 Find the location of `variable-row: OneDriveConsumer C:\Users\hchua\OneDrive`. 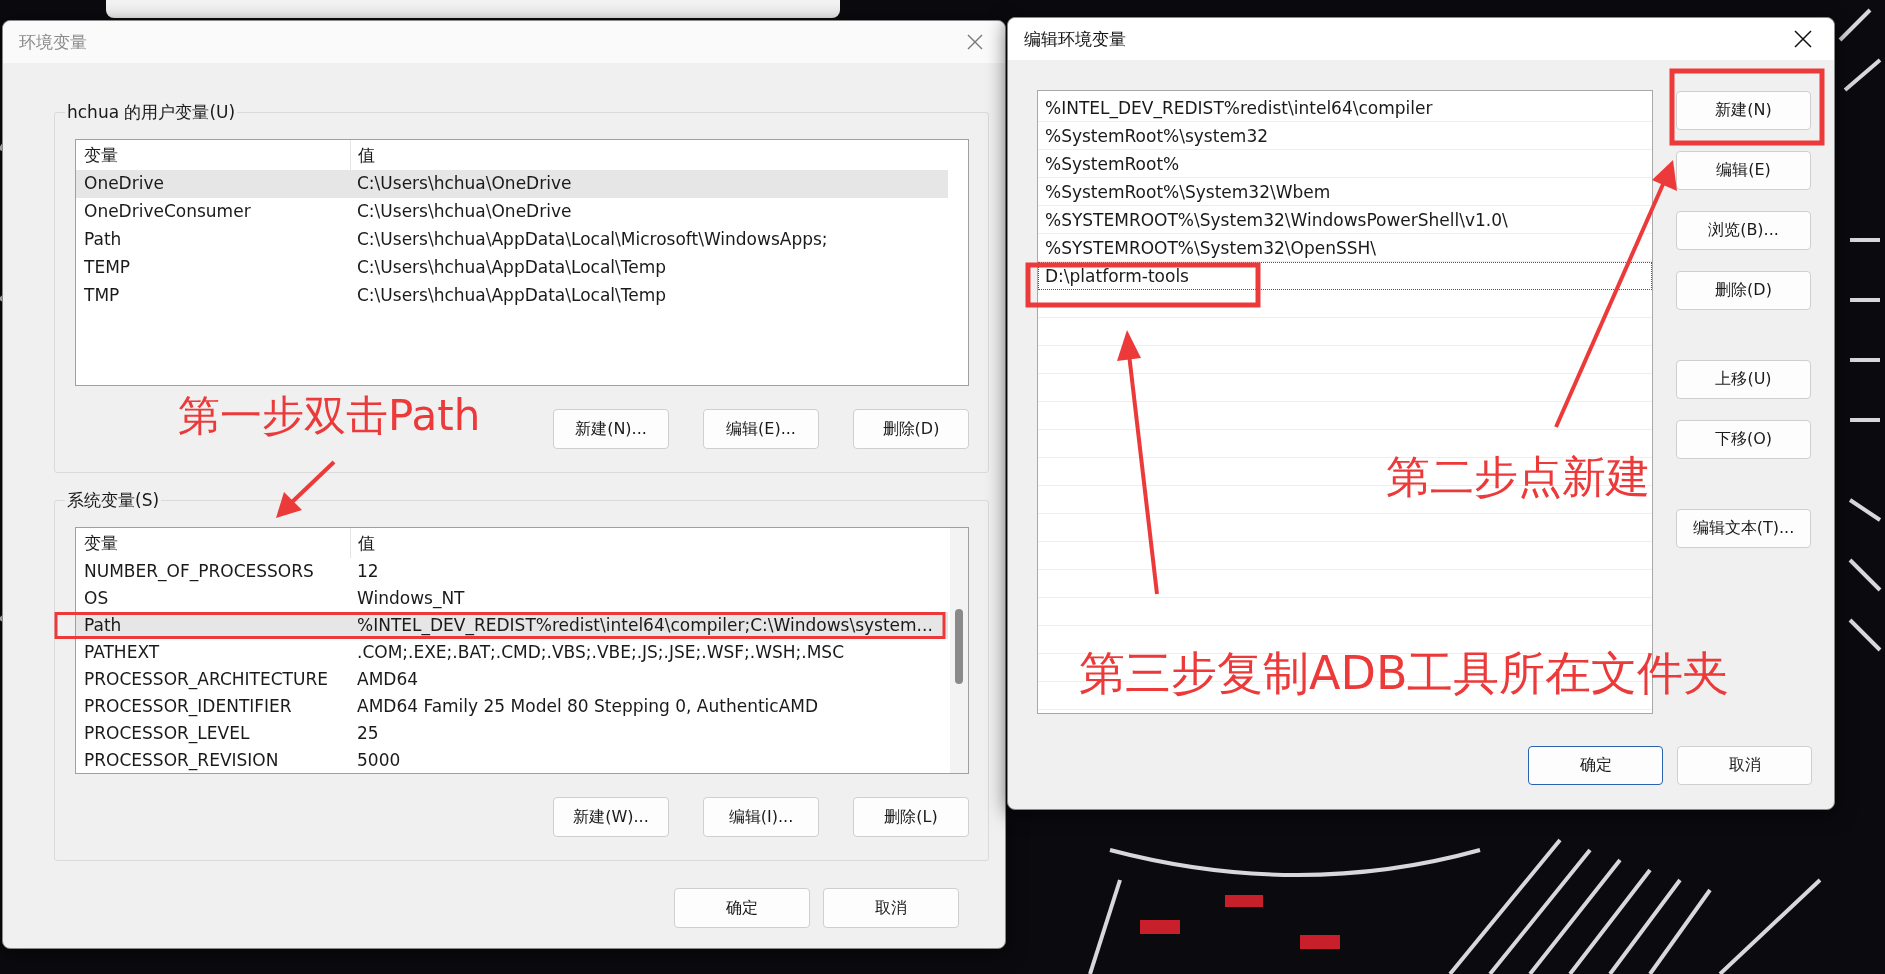

variable-row: OneDriveConsumer C:\Users\hchua\OneDrive is located at coordinates (512, 212).